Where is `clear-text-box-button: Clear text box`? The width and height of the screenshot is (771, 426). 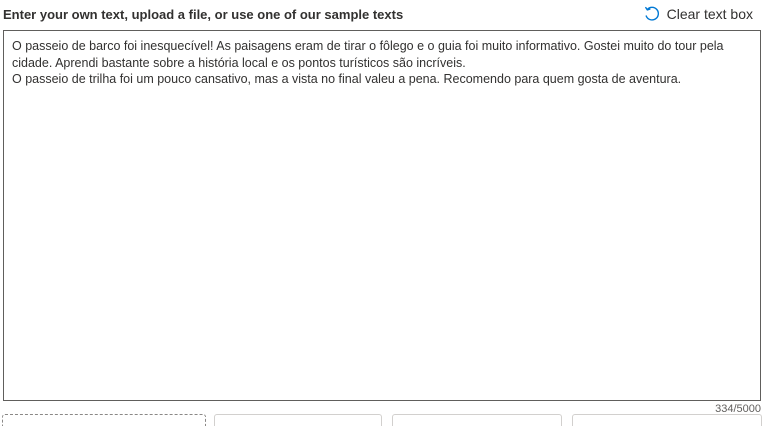 clear-text-box-button: Clear text box is located at coordinates (698, 14).